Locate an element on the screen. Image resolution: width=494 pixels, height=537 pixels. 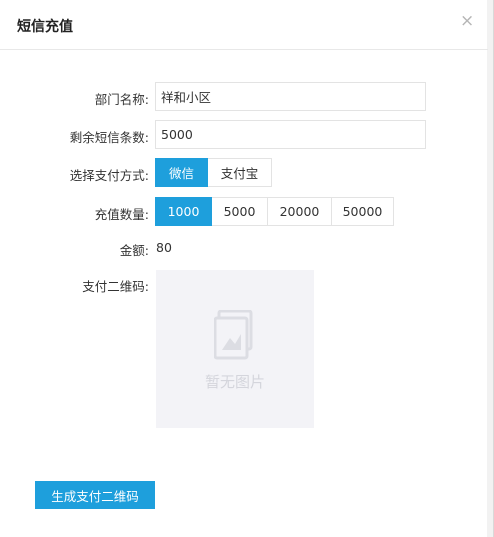
dialog-title: 短信充值 is located at coordinates (45, 27).